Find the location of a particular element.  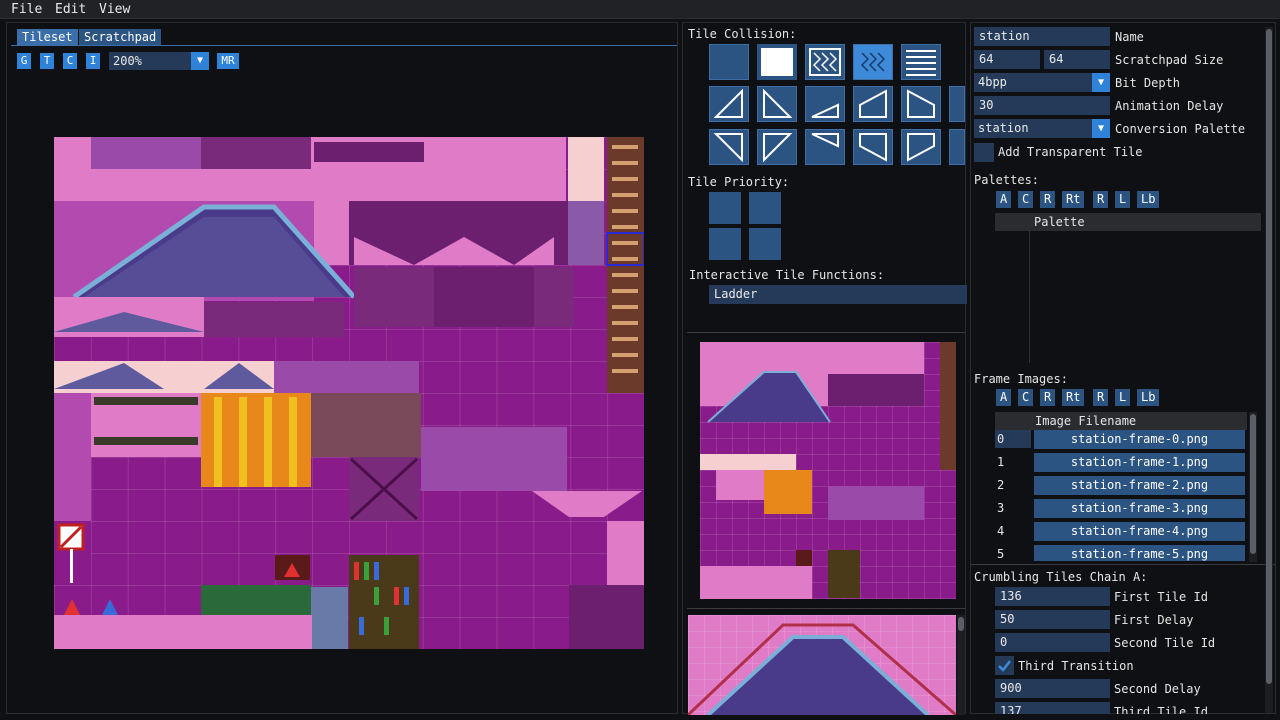

slope-6-button is located at coordinates (957, 104).